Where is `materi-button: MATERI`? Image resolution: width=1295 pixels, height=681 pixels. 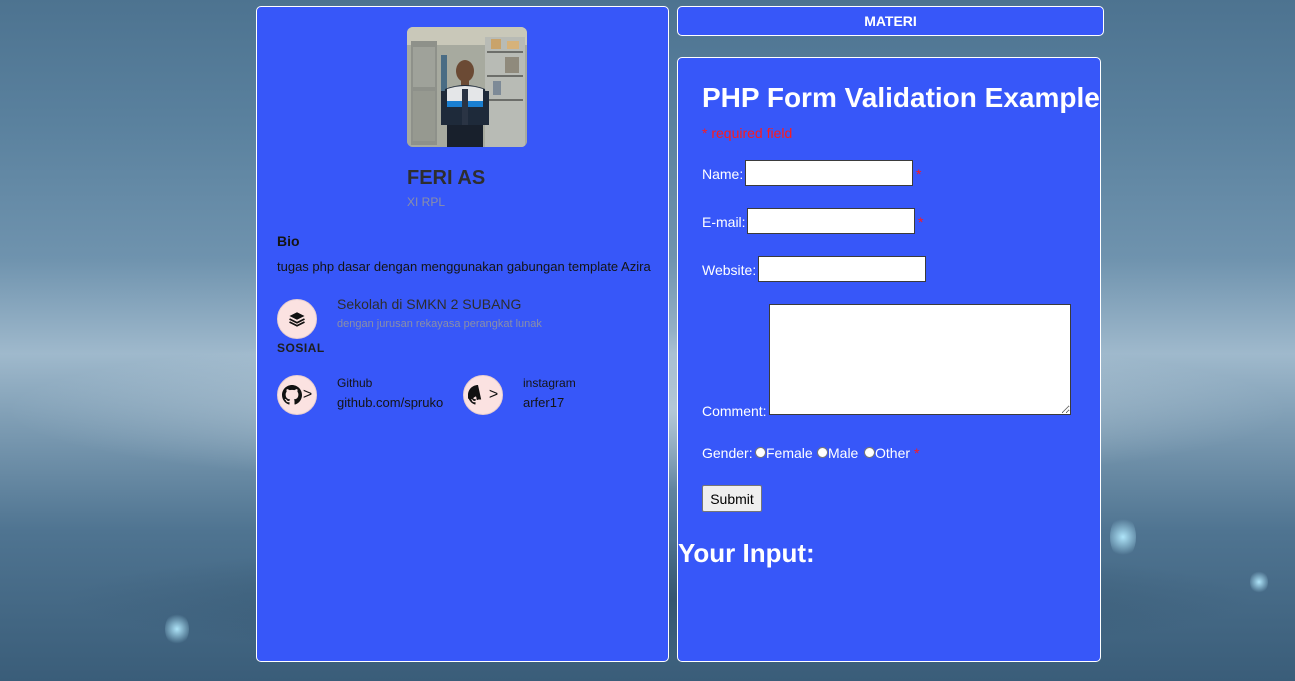
materi-button: MATERI is located at coordinates (890, 21).